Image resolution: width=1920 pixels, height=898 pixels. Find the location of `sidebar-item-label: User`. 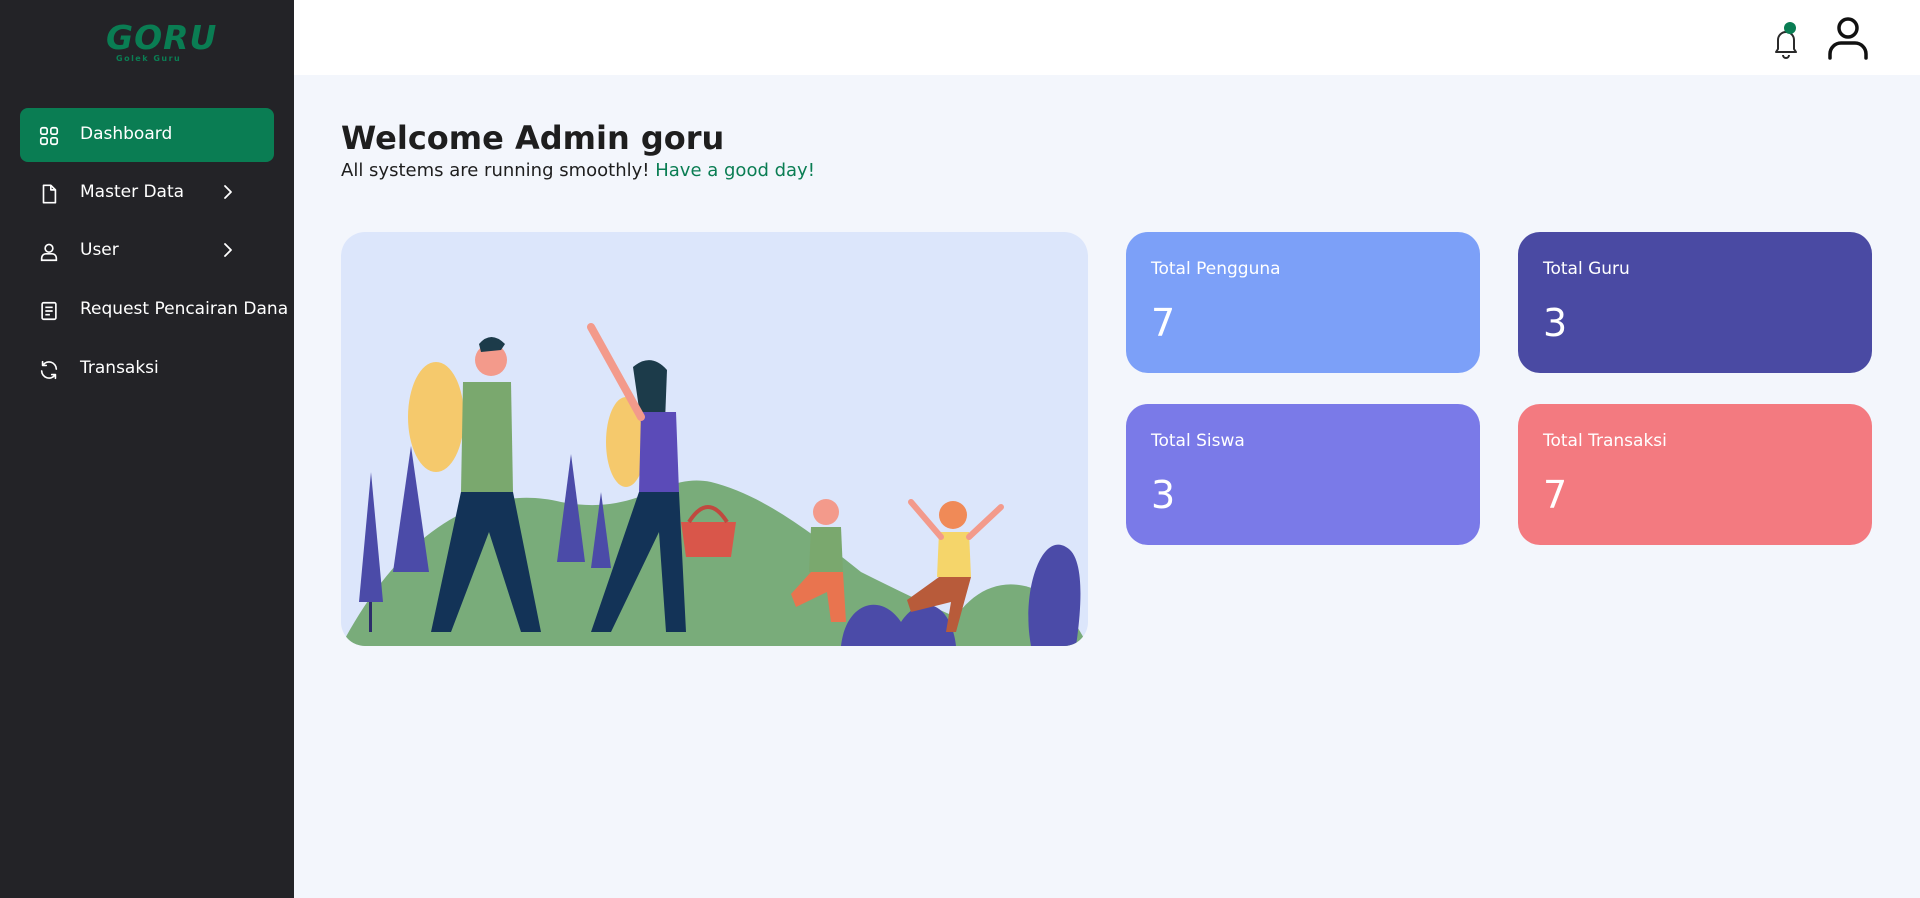

sidebar-item-label: User is located at coordinates (99, 250).